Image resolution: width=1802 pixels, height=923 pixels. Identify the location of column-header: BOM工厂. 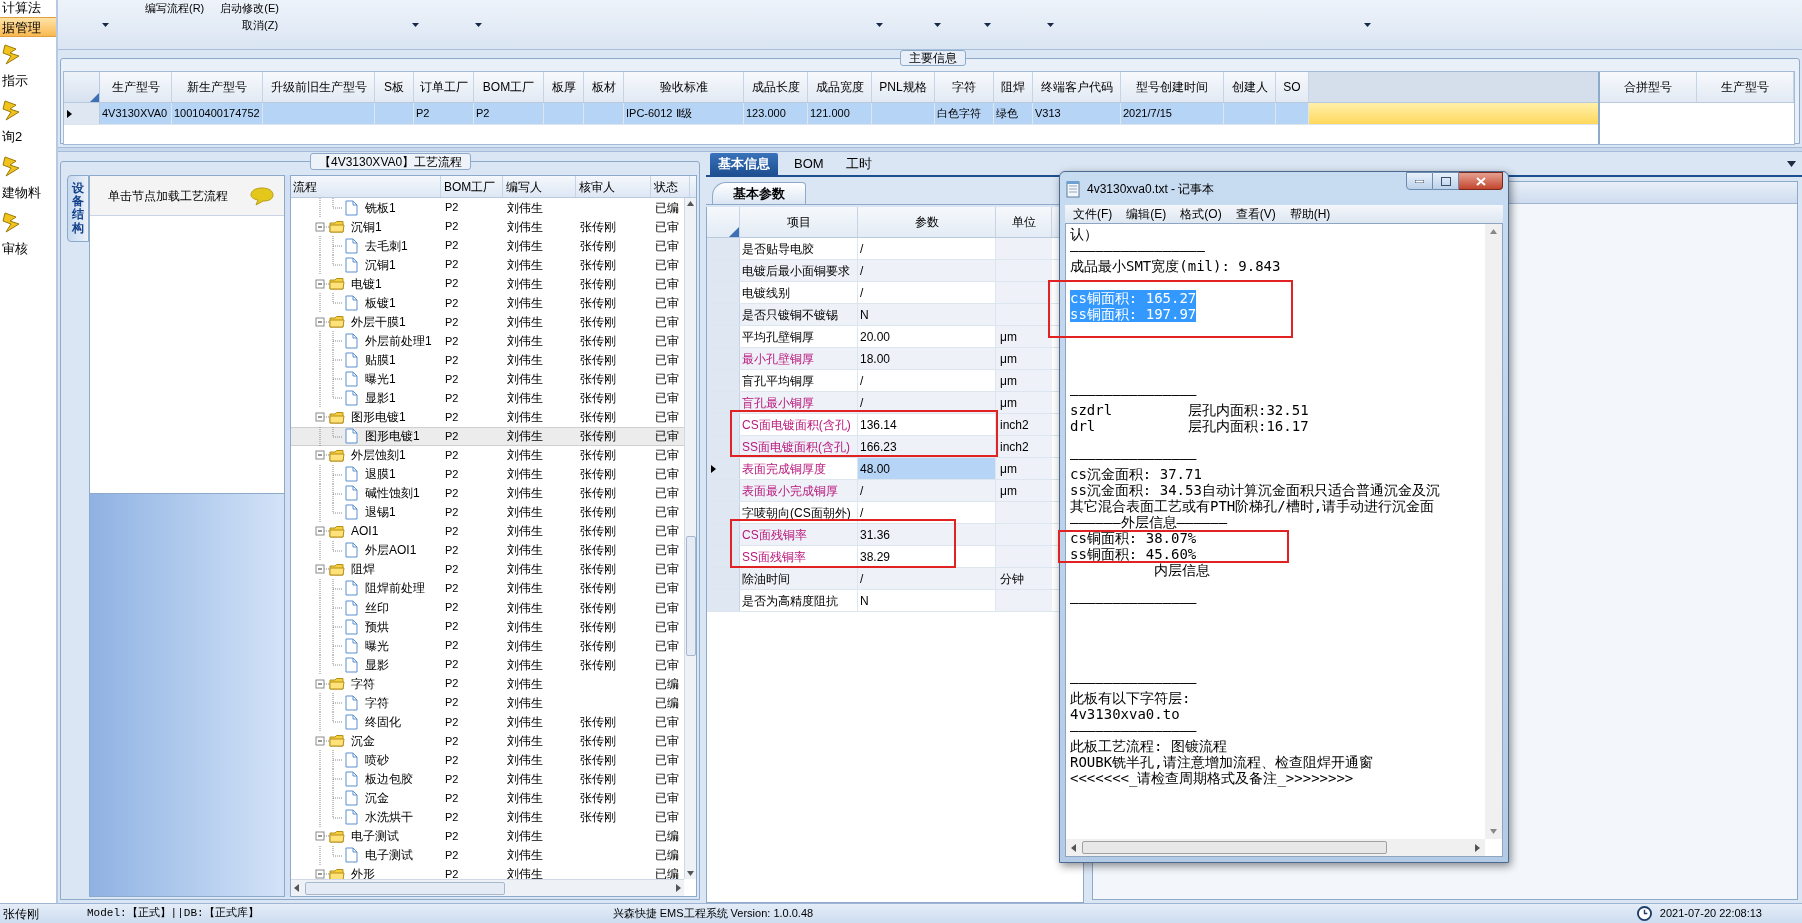
(509, 87).